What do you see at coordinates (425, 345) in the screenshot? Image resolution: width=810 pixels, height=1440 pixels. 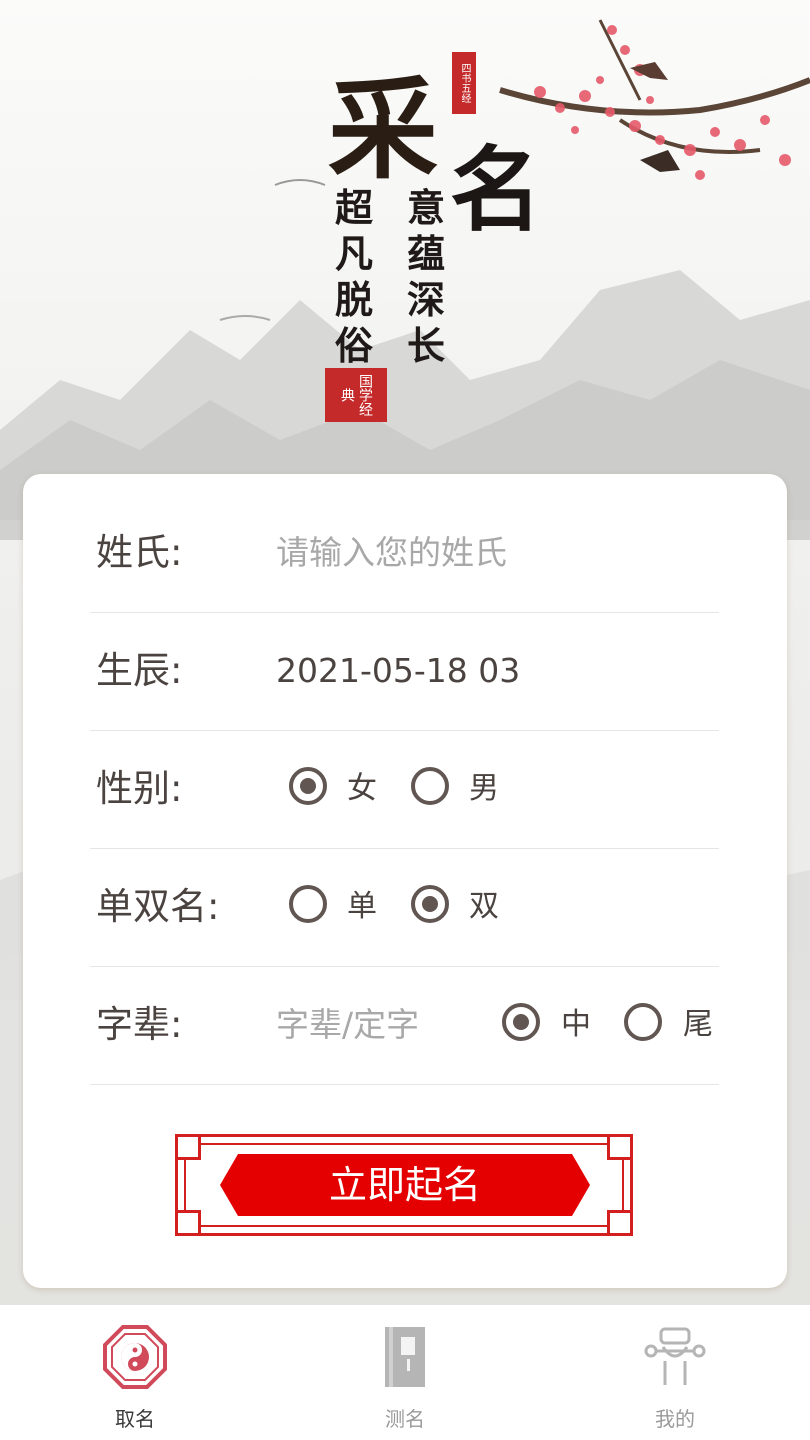 I see `slogan-right-char: 长` at bounding box center [425, 345].